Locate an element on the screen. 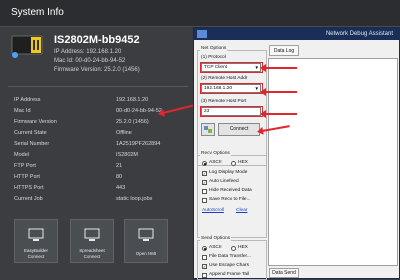  highlight-protocol is located at coordinates (231, 67).